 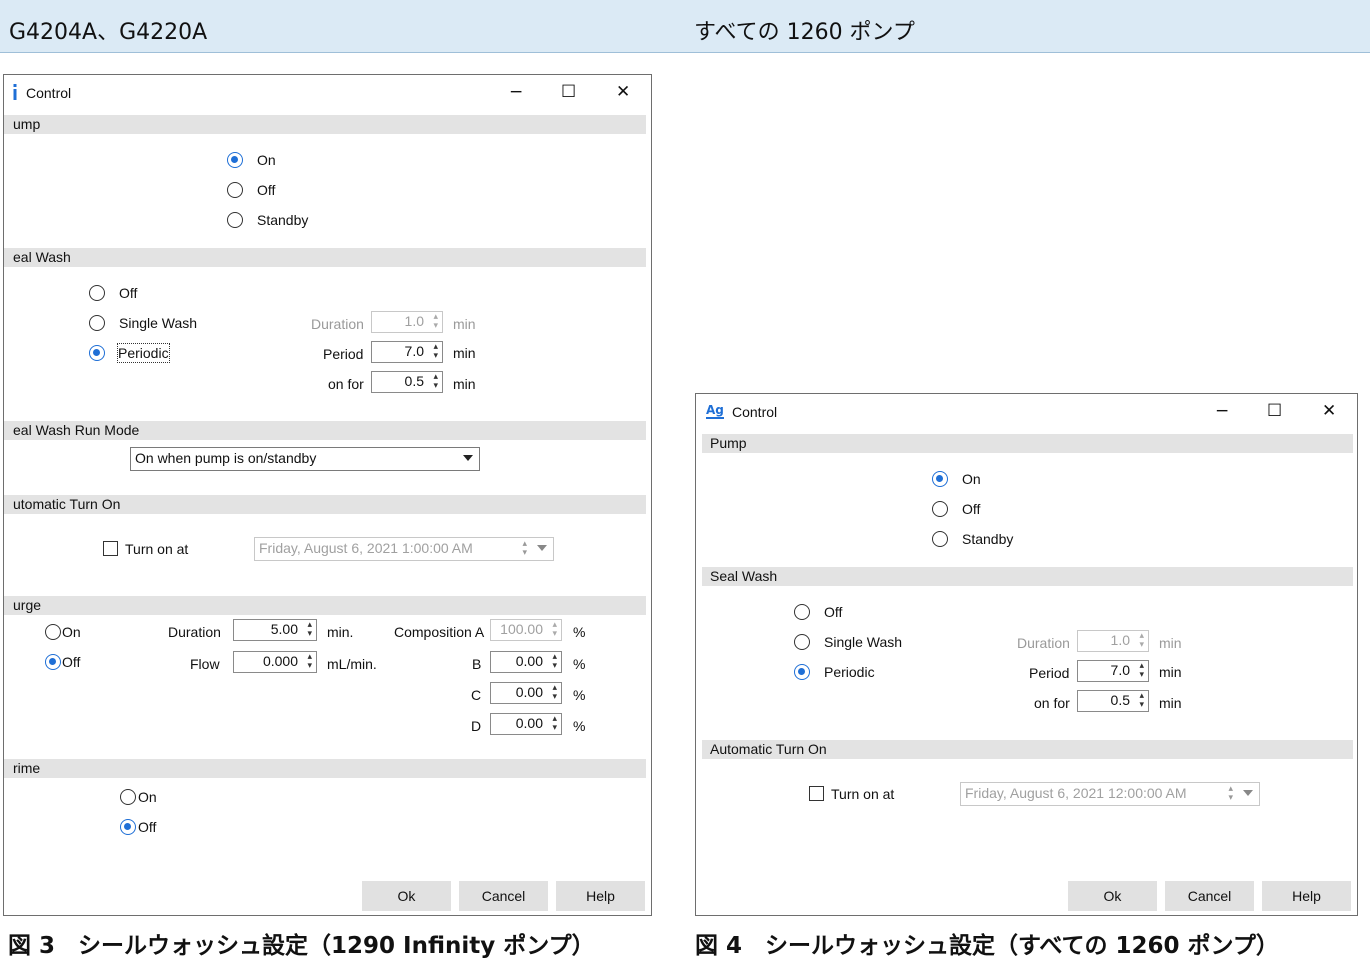 I want to click on composition-d-label: D, so click(x=476, y=726).